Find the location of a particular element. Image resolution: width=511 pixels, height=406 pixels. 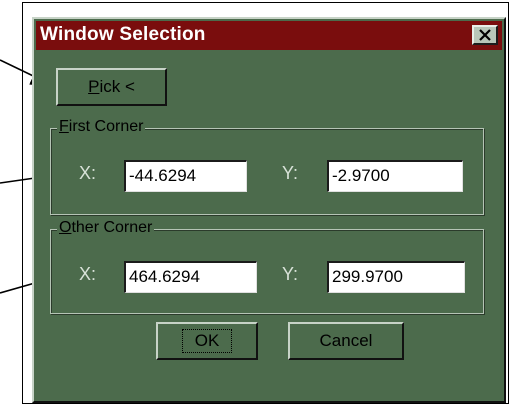

first-y-label: Y: is located at coordinates (290, 173).